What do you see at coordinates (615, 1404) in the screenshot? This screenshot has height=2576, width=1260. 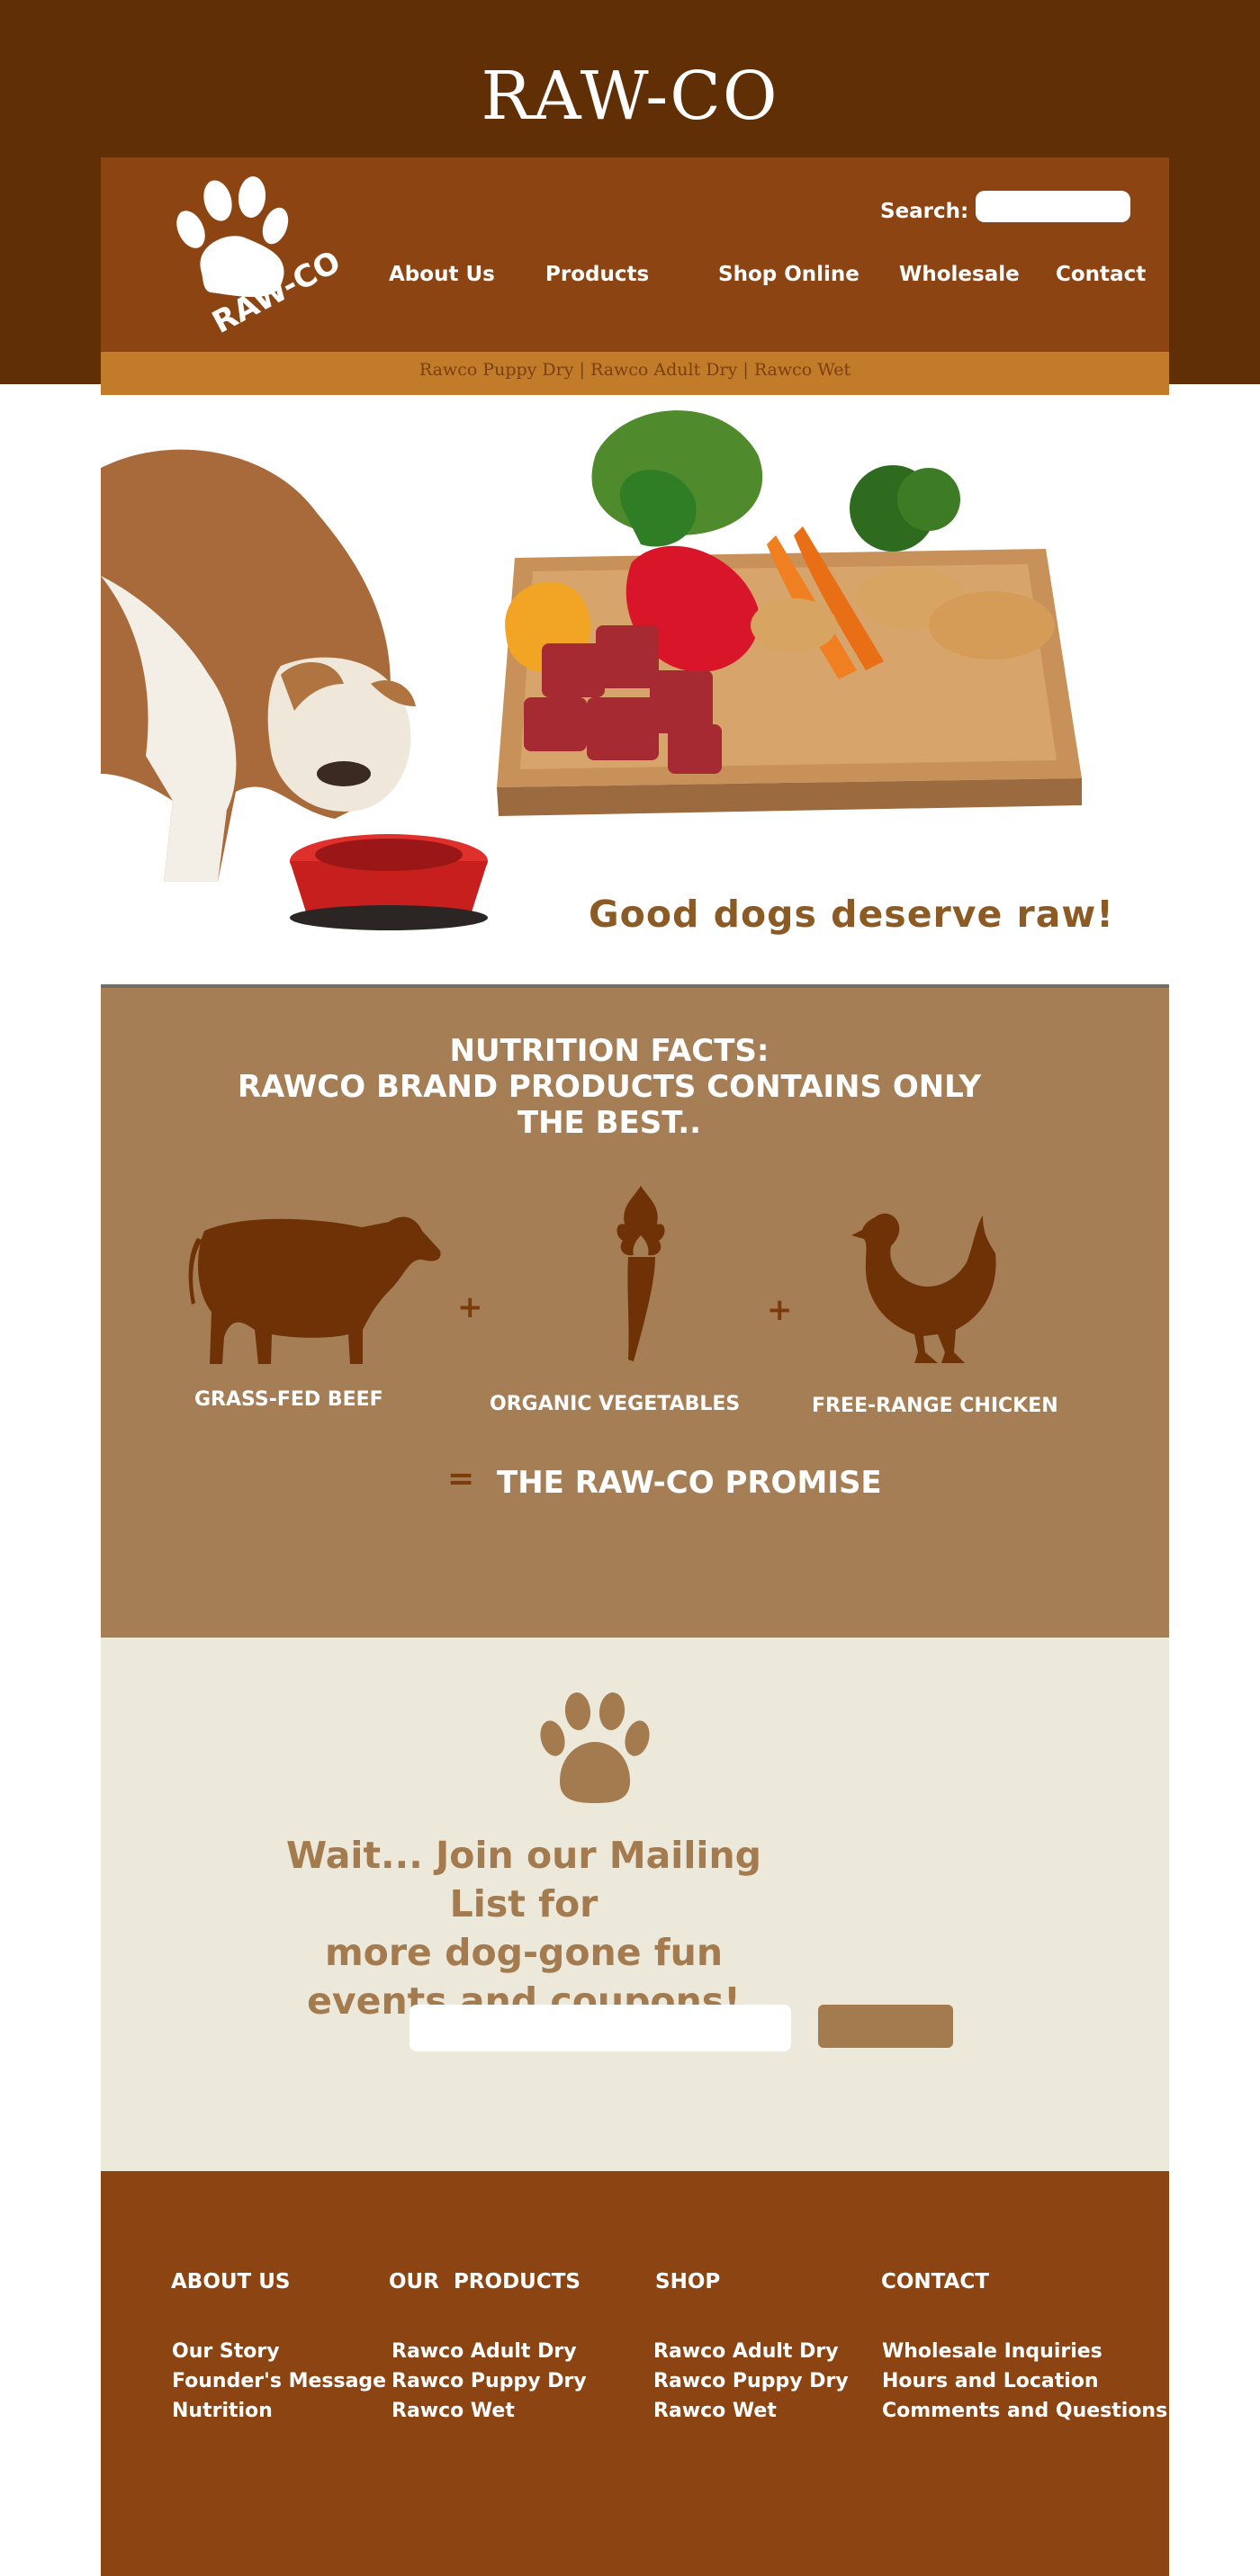 I see `nutrition-label-vegetables: ORGANIC VEGETABLES` at bounding box center [615, 1404].